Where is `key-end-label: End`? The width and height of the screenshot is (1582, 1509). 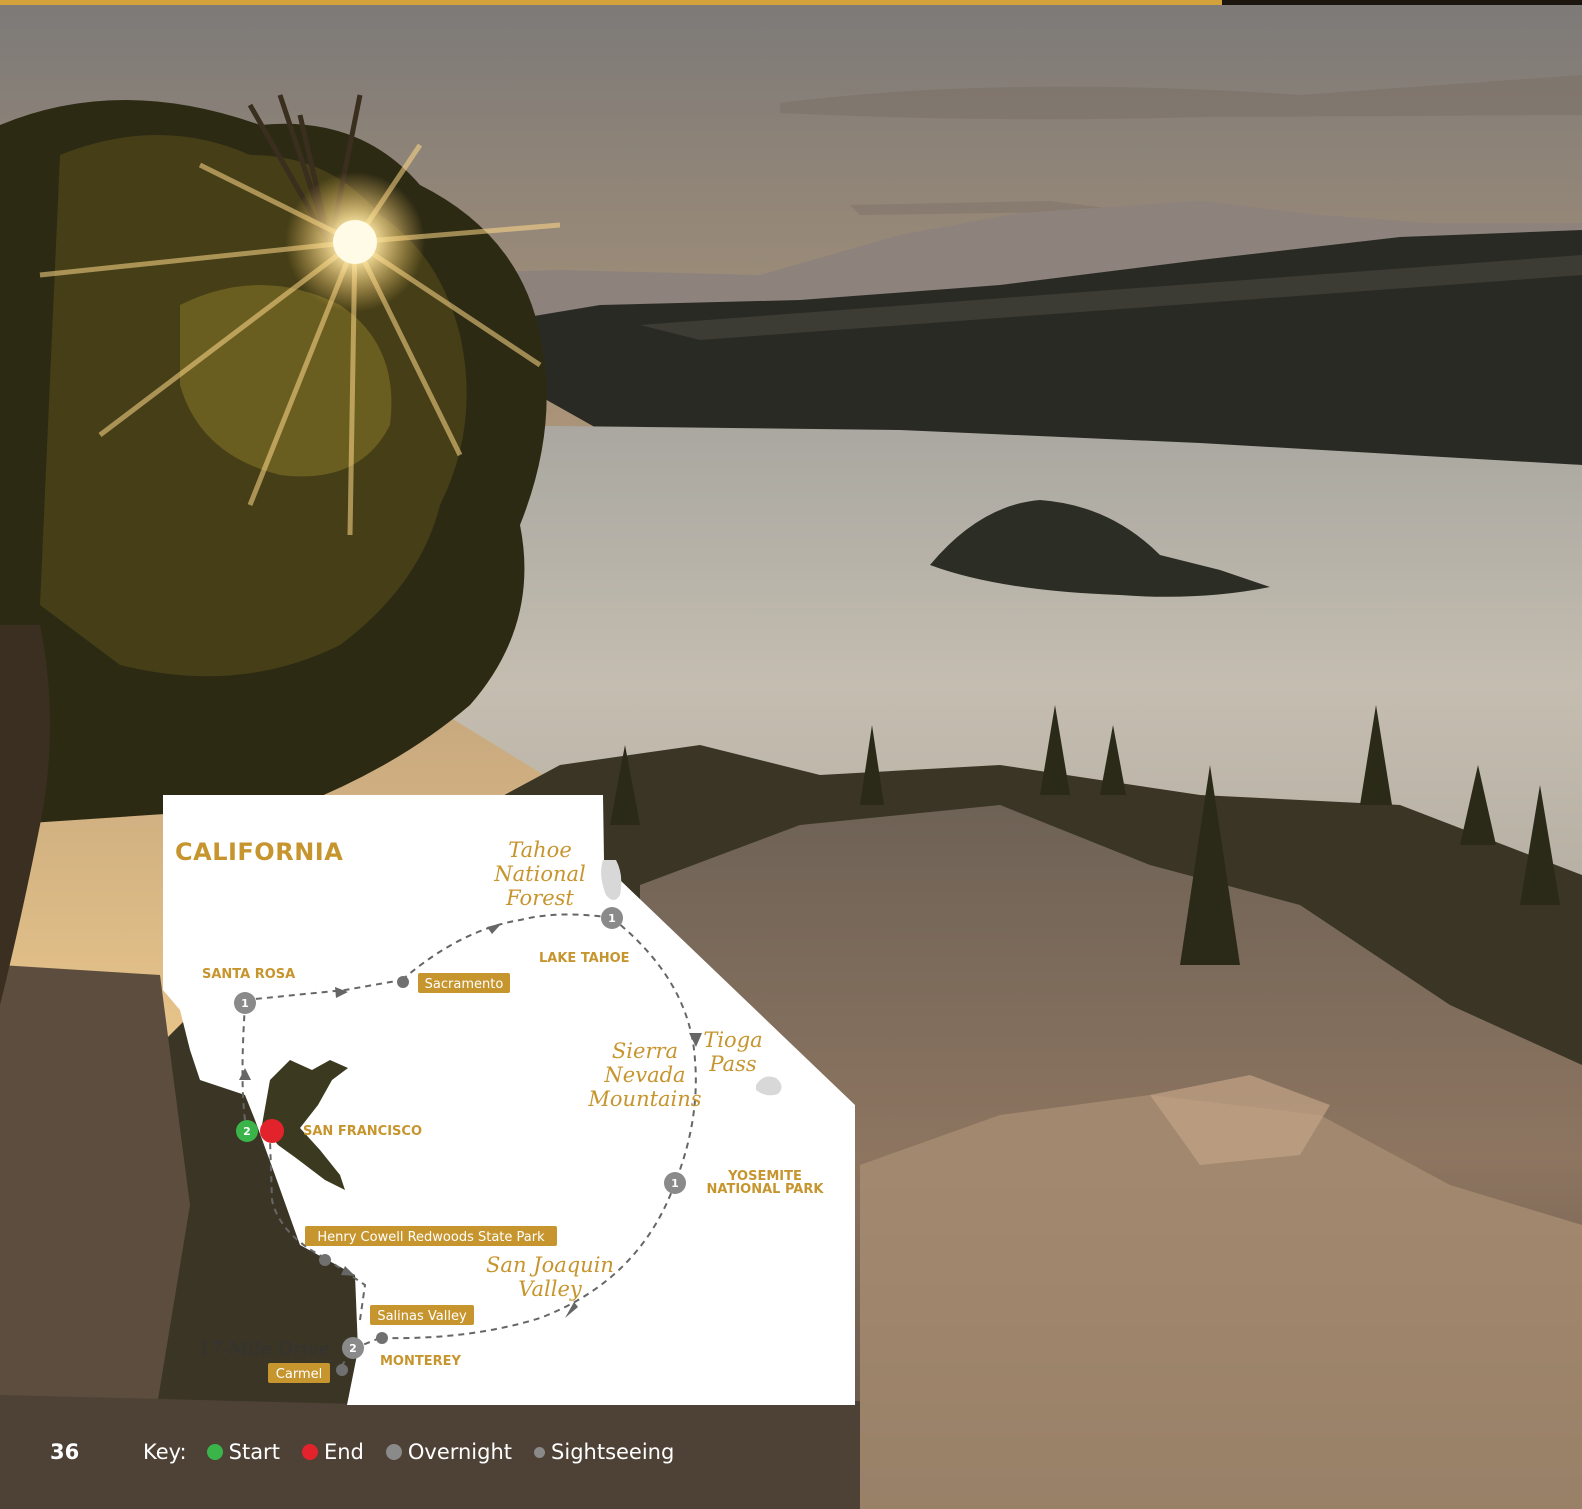 key-end-label: End is located at coordinates (343, 1452).